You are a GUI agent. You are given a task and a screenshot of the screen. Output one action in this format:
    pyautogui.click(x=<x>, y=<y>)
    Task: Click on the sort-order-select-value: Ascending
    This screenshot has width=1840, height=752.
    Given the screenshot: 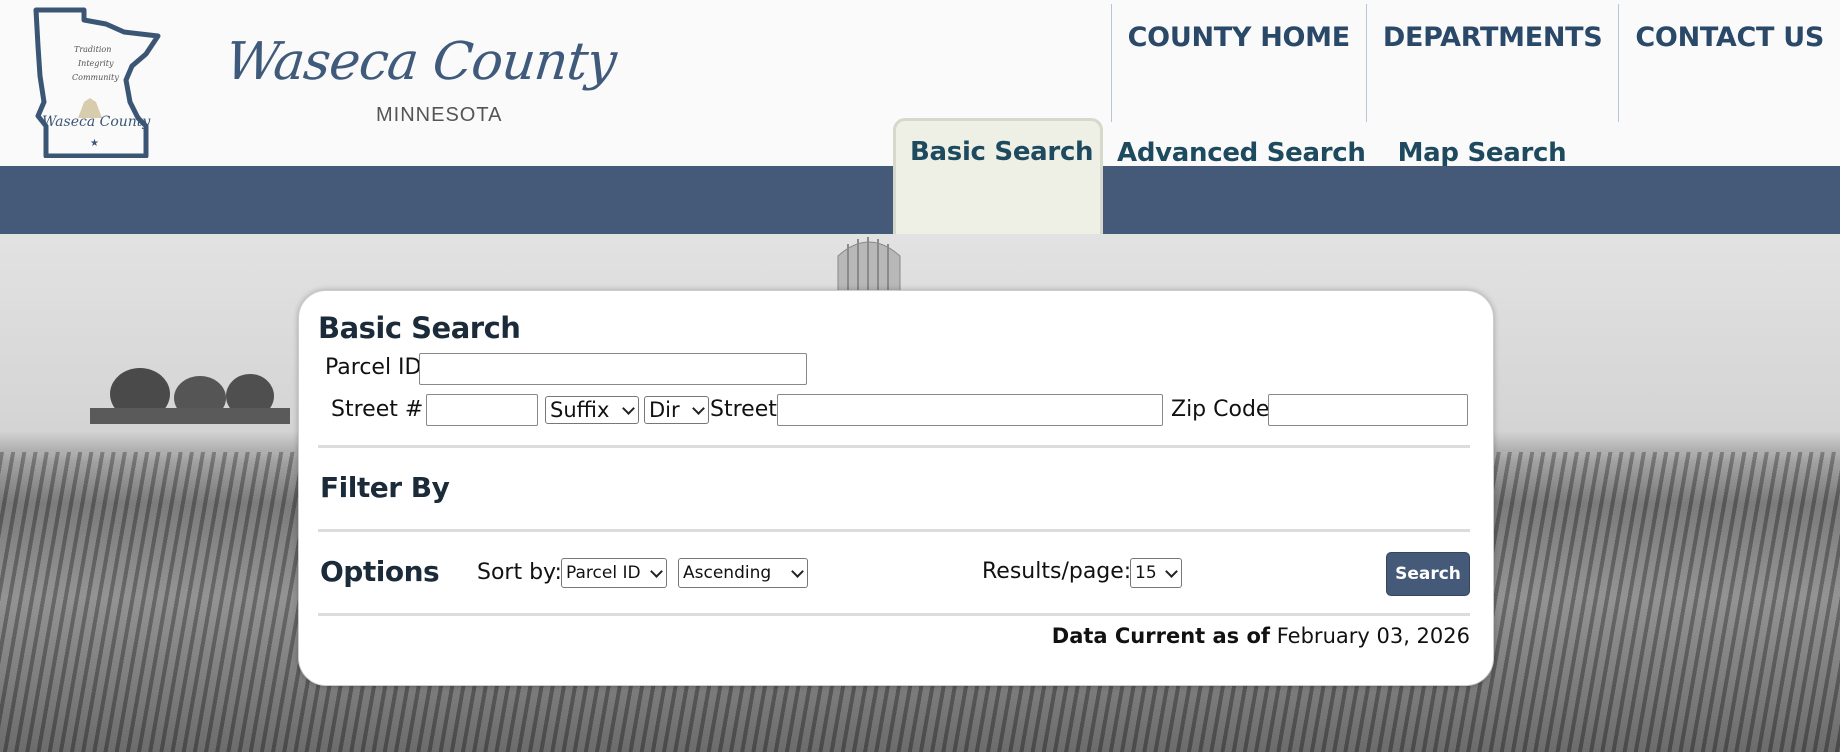 What is the action you would take?
    pyautogui.click(x=727, y=573)
    